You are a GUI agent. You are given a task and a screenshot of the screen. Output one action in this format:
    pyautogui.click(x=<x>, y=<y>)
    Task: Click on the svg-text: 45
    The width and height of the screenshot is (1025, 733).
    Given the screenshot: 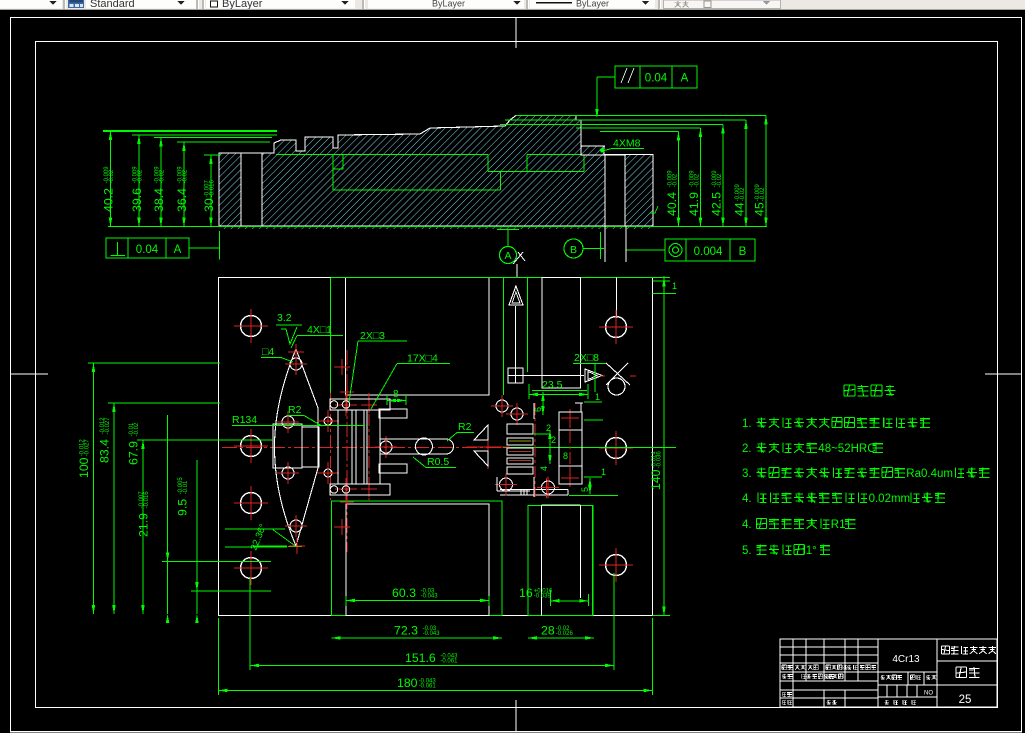 What is the action you would take?
    pyautogui.click(x=760, y=209)
    